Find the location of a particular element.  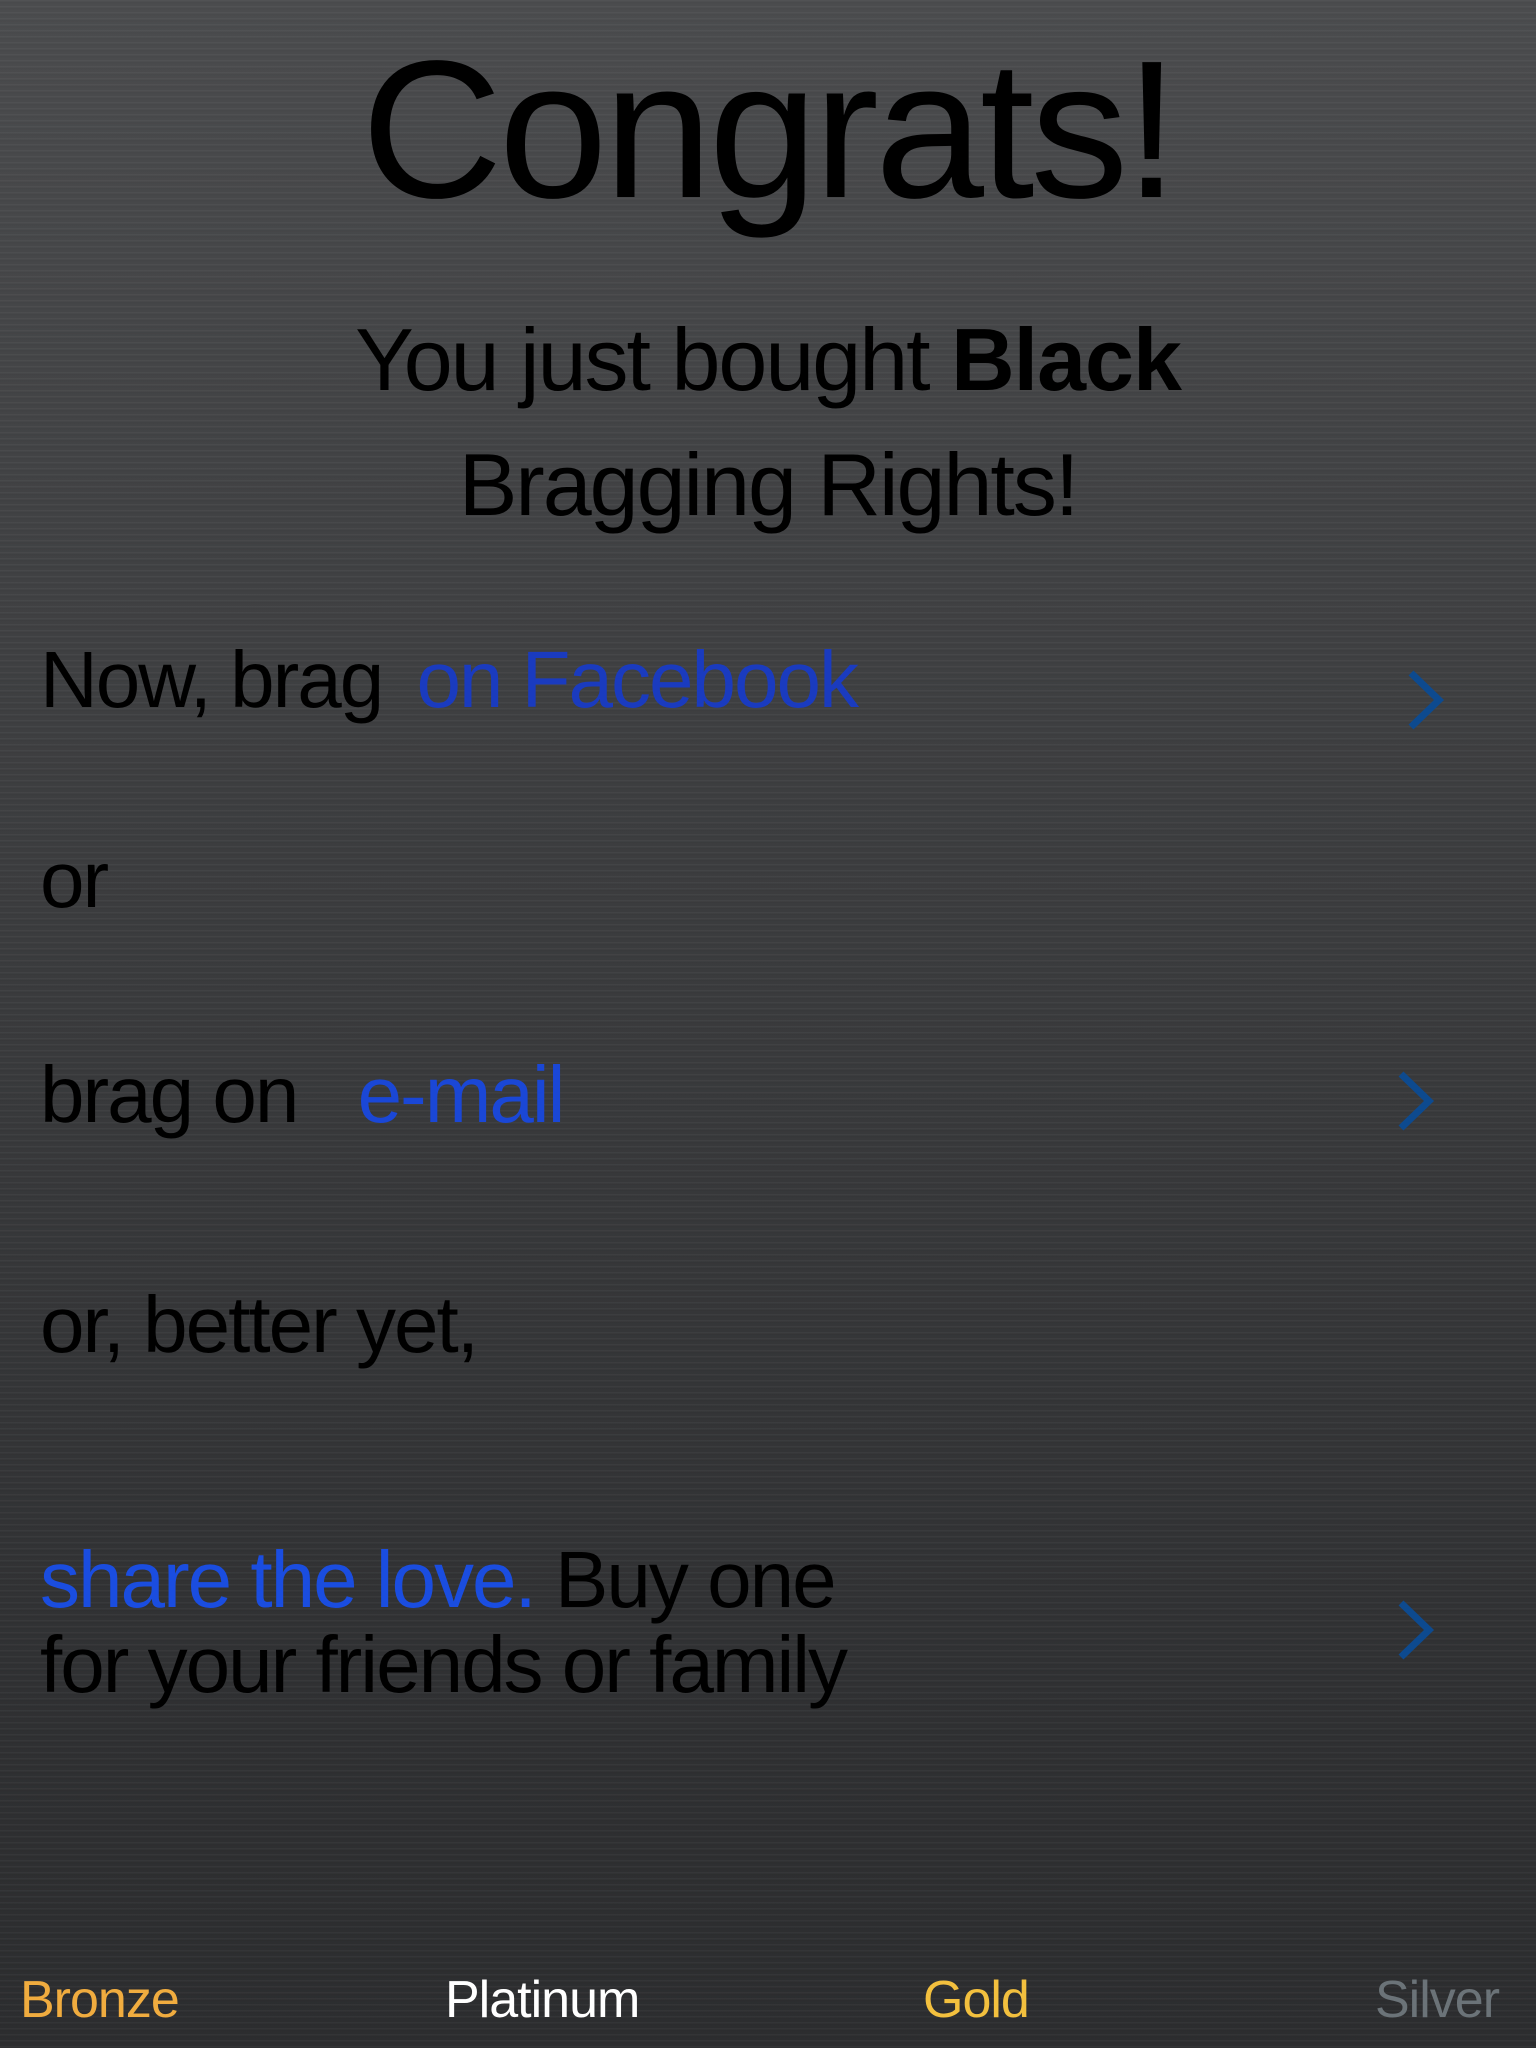

share-text-1: Buy one is located at coordinates (696, 1579).